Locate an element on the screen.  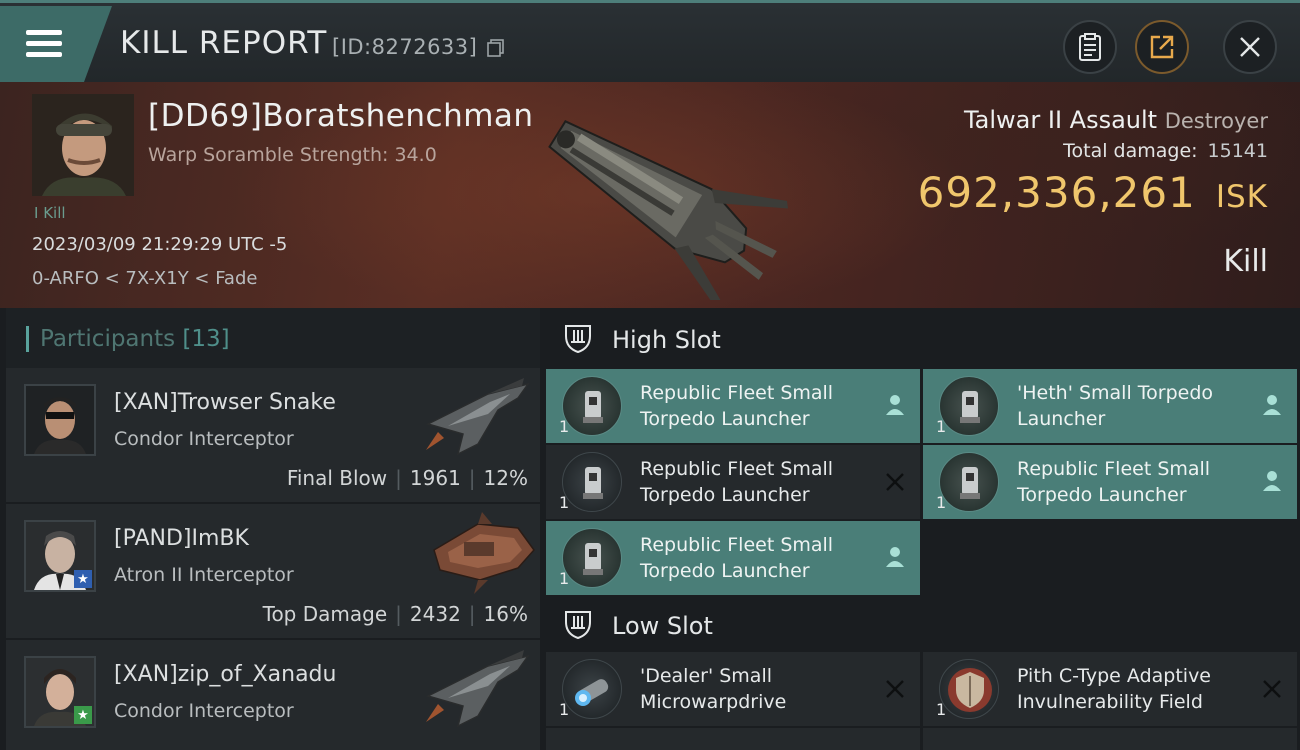
close-button is located at coordinates (1250, 47).